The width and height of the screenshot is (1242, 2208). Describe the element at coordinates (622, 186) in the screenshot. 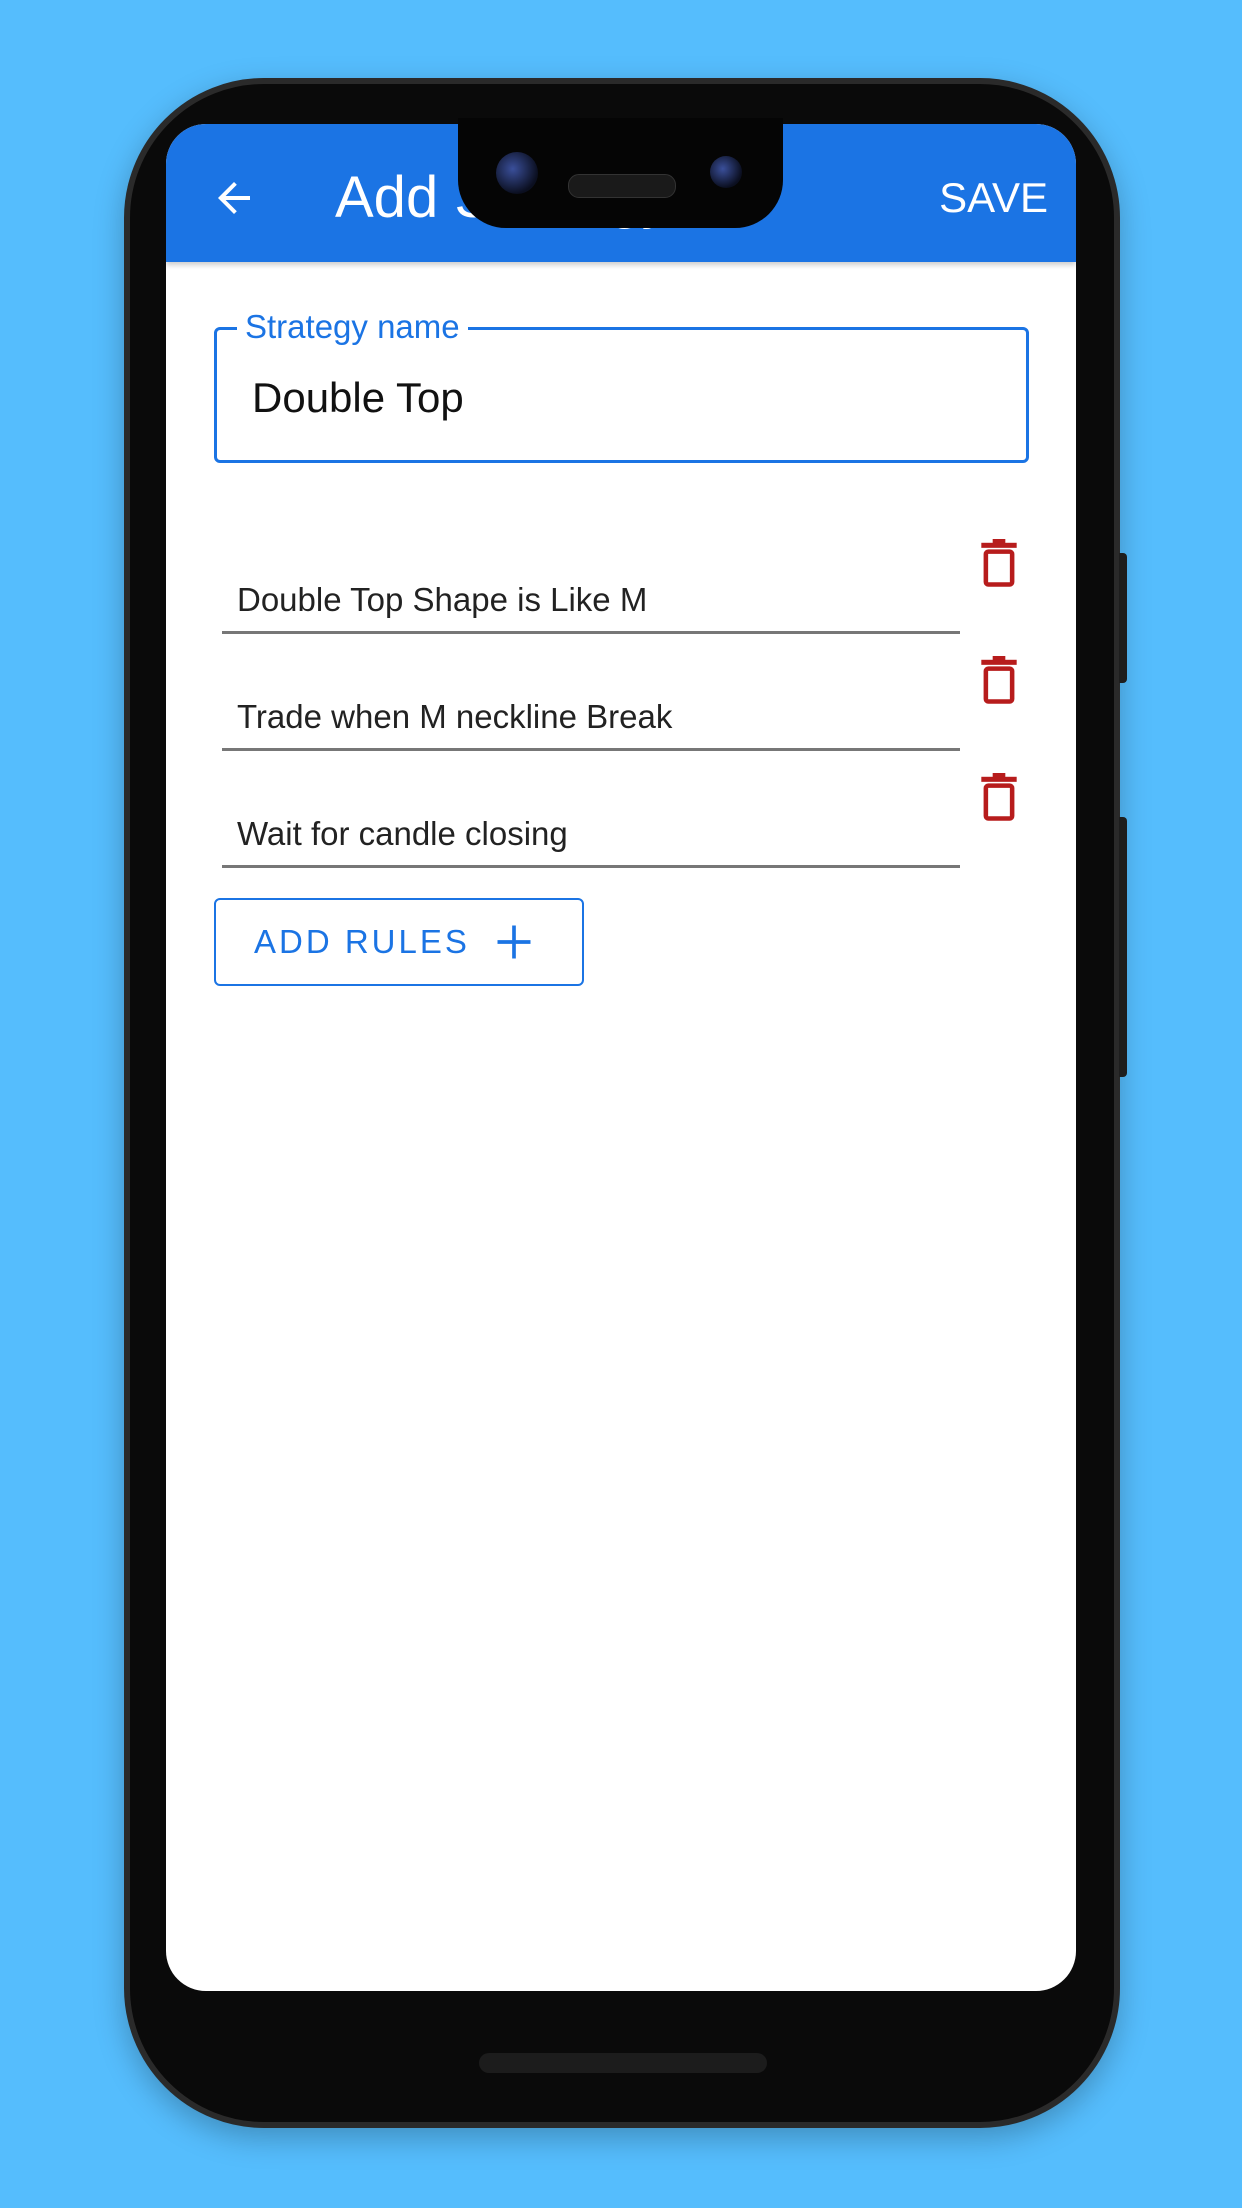

I see `earpiece-speaker` at that location.